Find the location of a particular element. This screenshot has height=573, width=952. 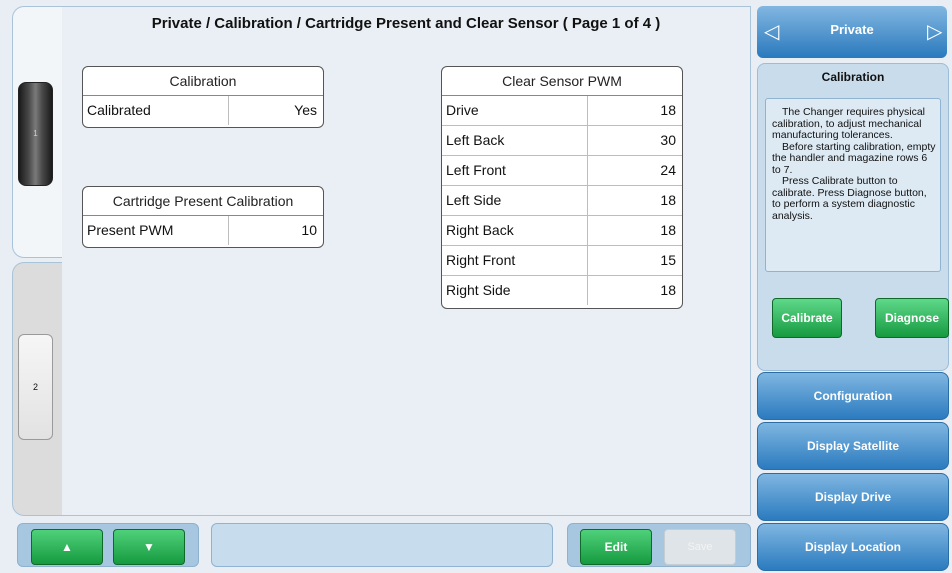

table-row: Right Side 18 is located at coordinates (562, 290).